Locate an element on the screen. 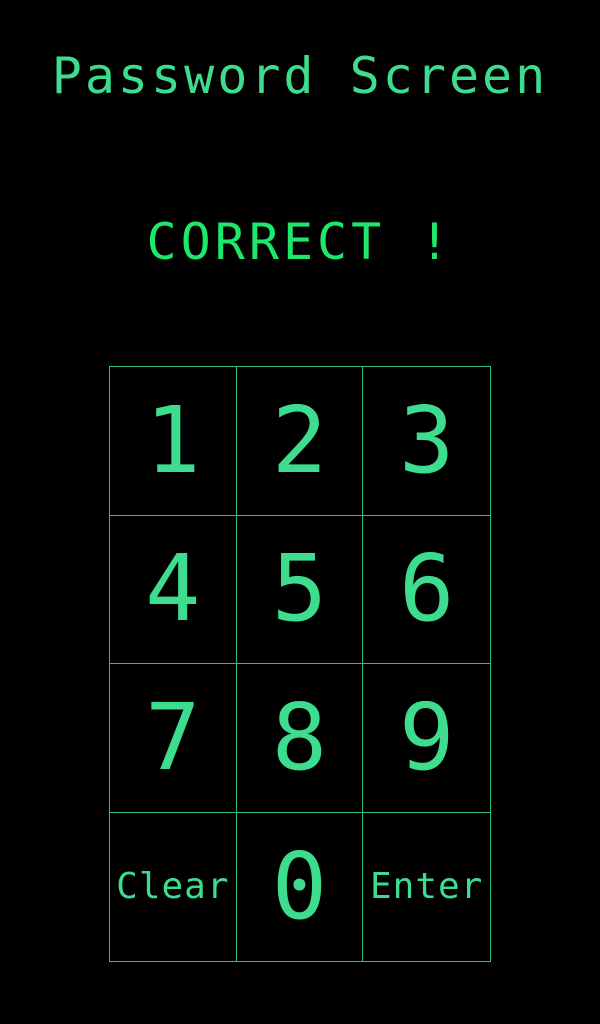  key-5-button: 5 is located at coordinates (300, 589).